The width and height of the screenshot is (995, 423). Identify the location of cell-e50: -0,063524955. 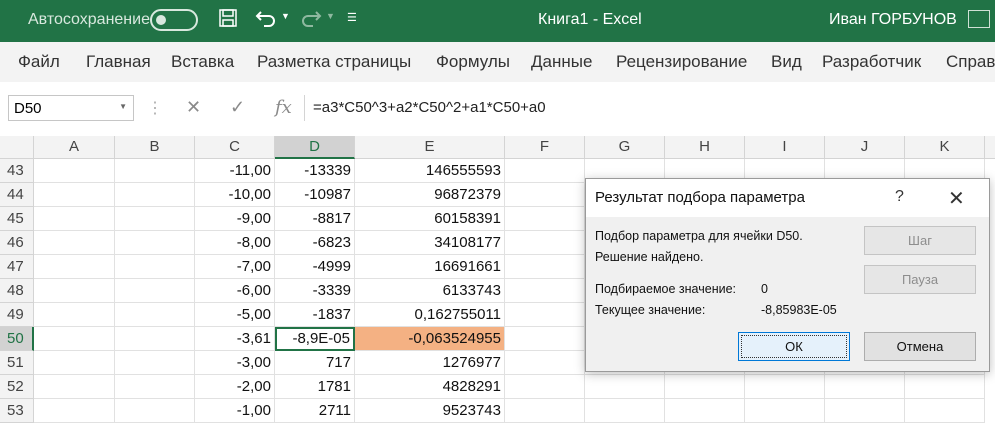
(430, 339).